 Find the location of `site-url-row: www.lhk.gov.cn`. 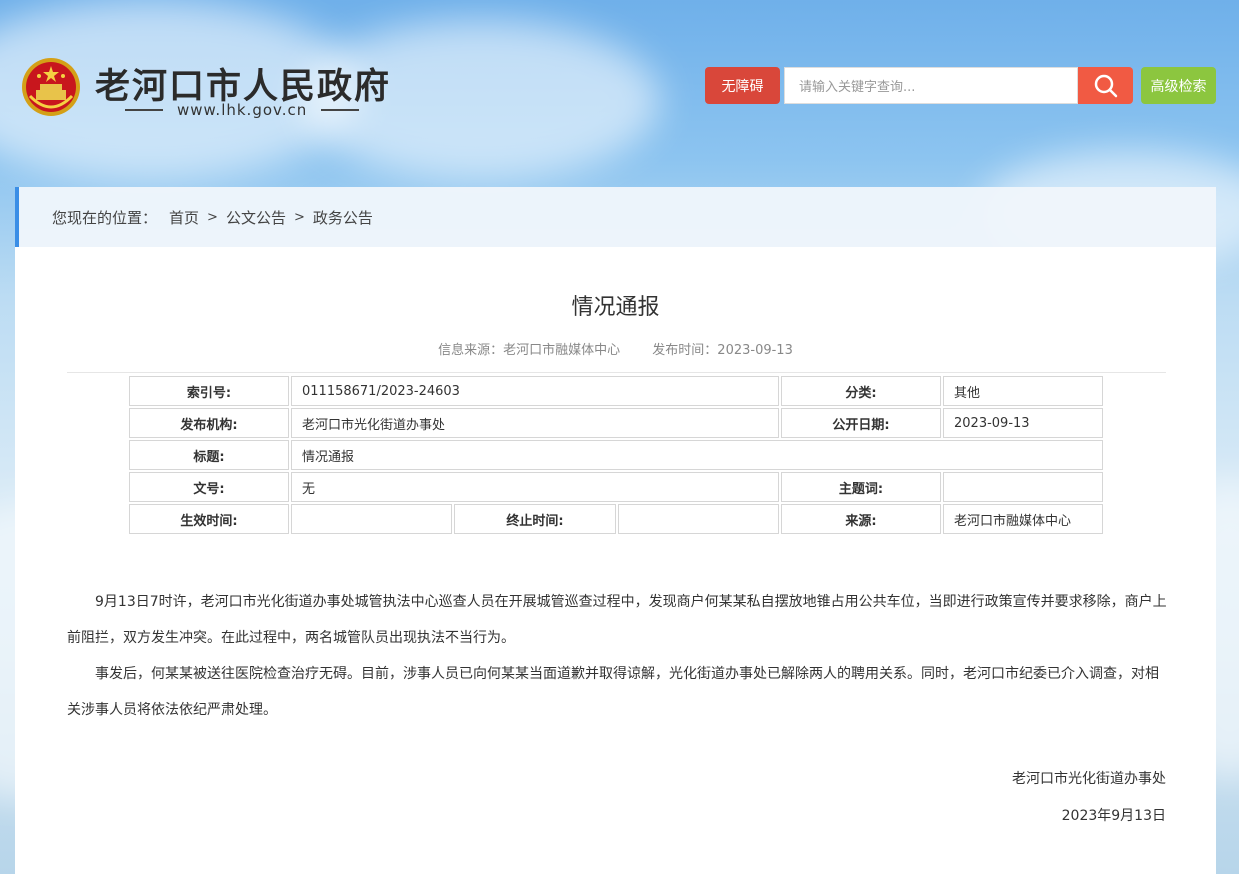

site-url-row: www.lhk.gov.cn is located at coordinates (242, 110).